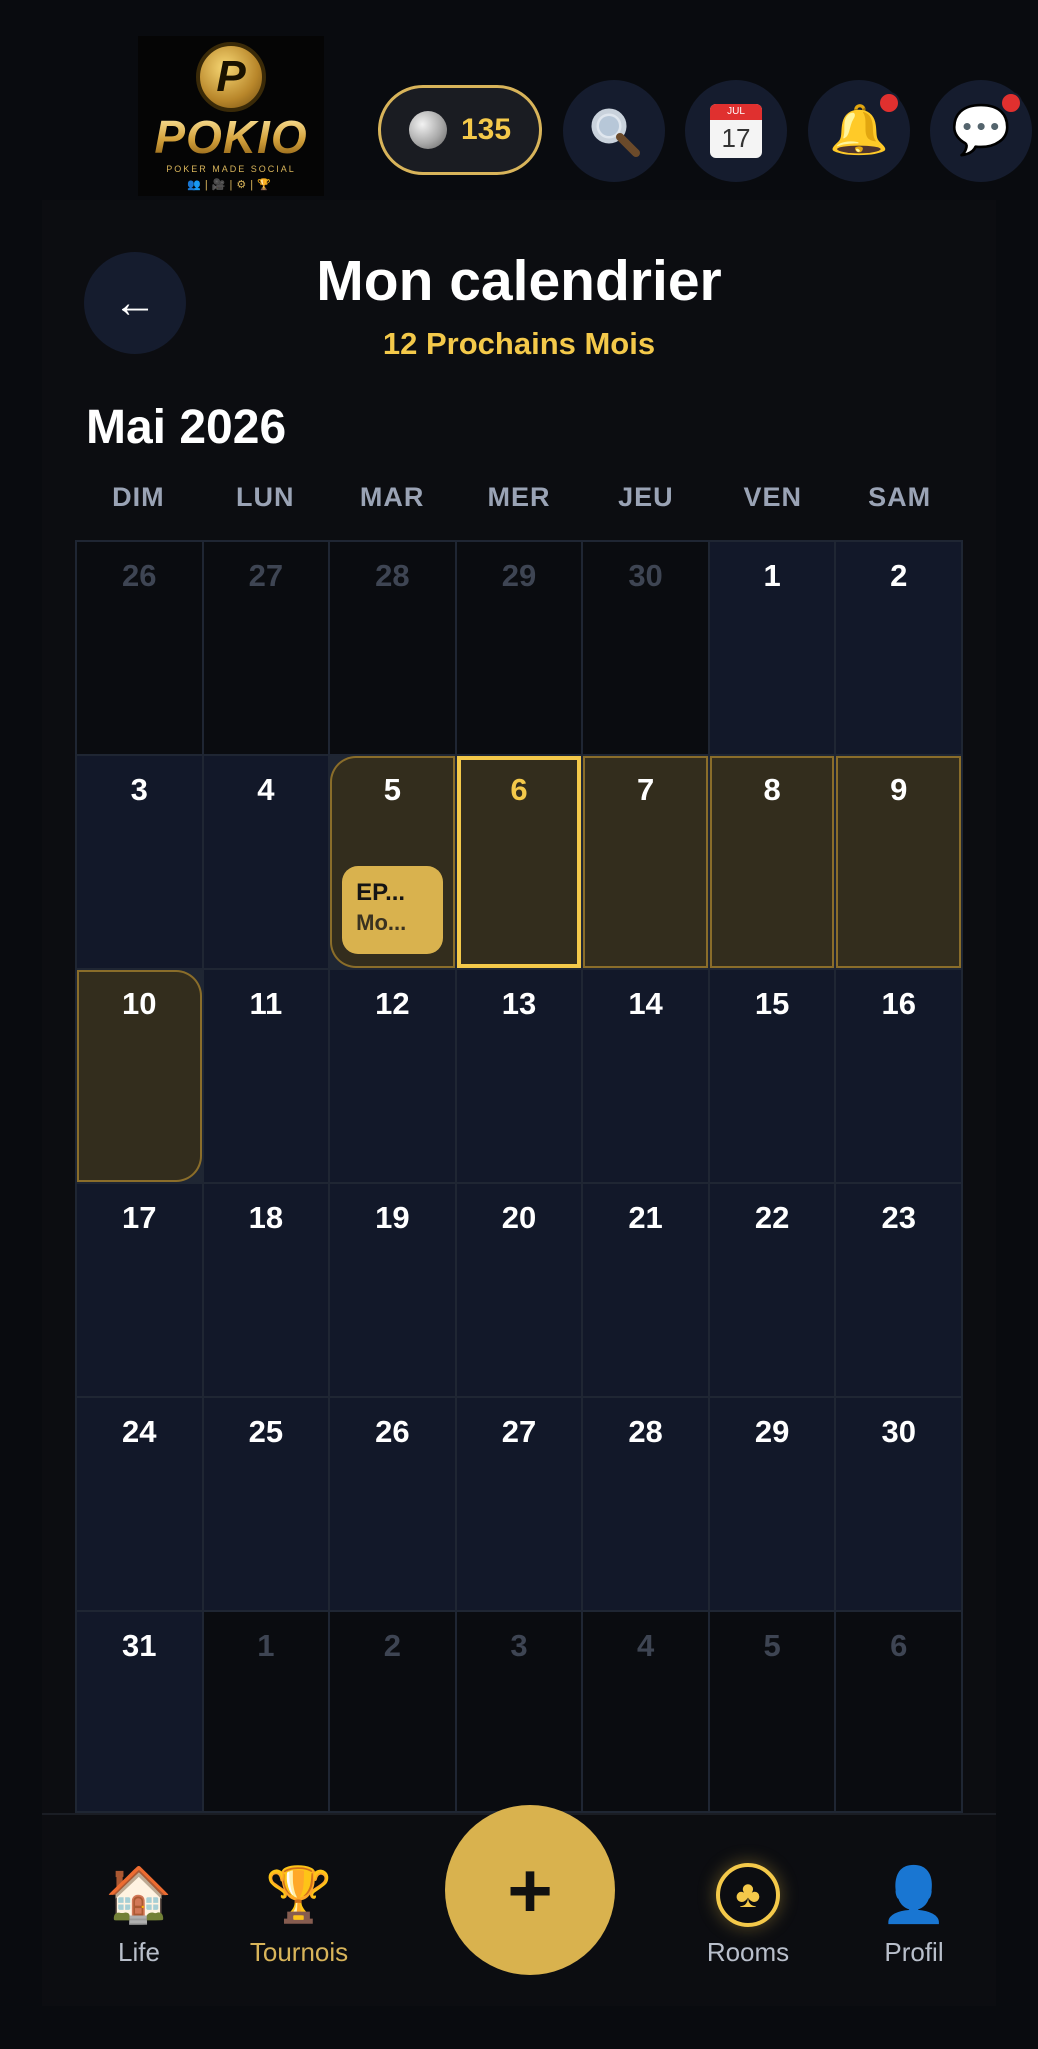  I want to click on day-cell: 11, so click(266, 1076).